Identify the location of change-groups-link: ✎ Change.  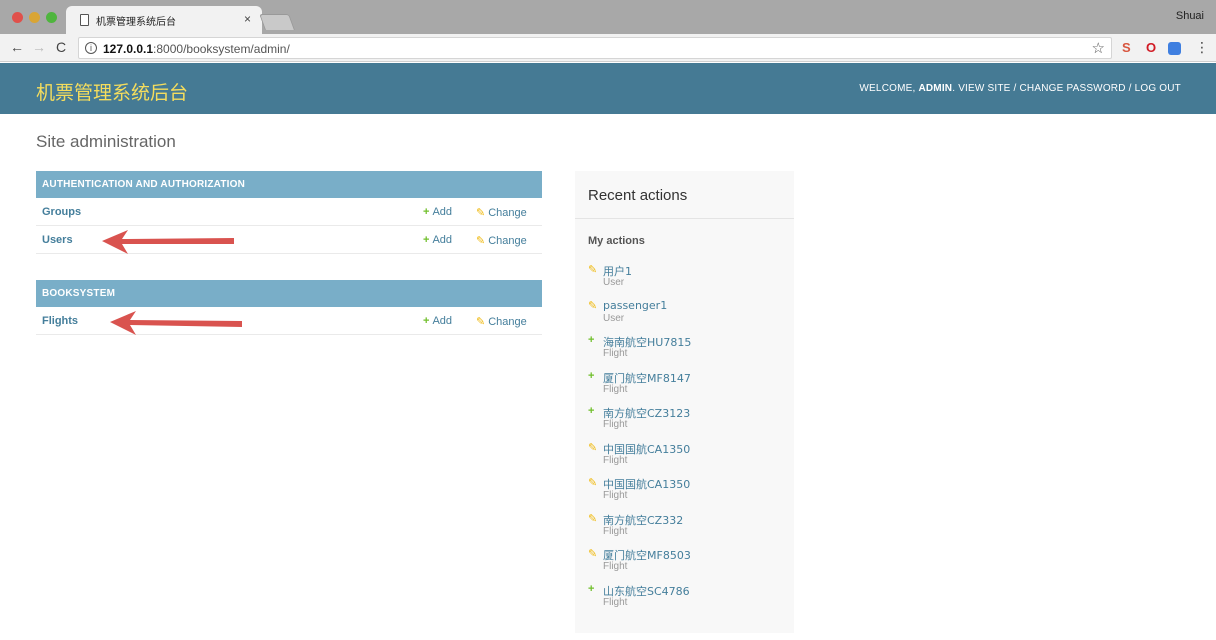
(501, 212).